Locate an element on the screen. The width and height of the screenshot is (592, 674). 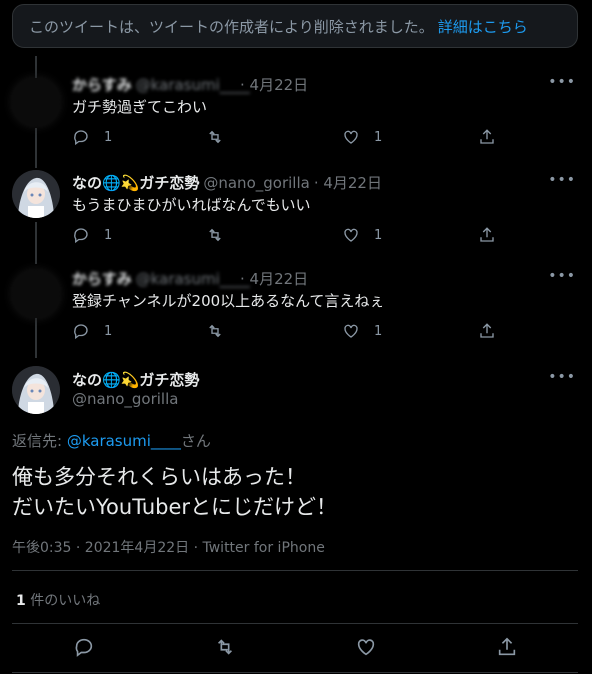
like-button is located at coordinates (366, 649).